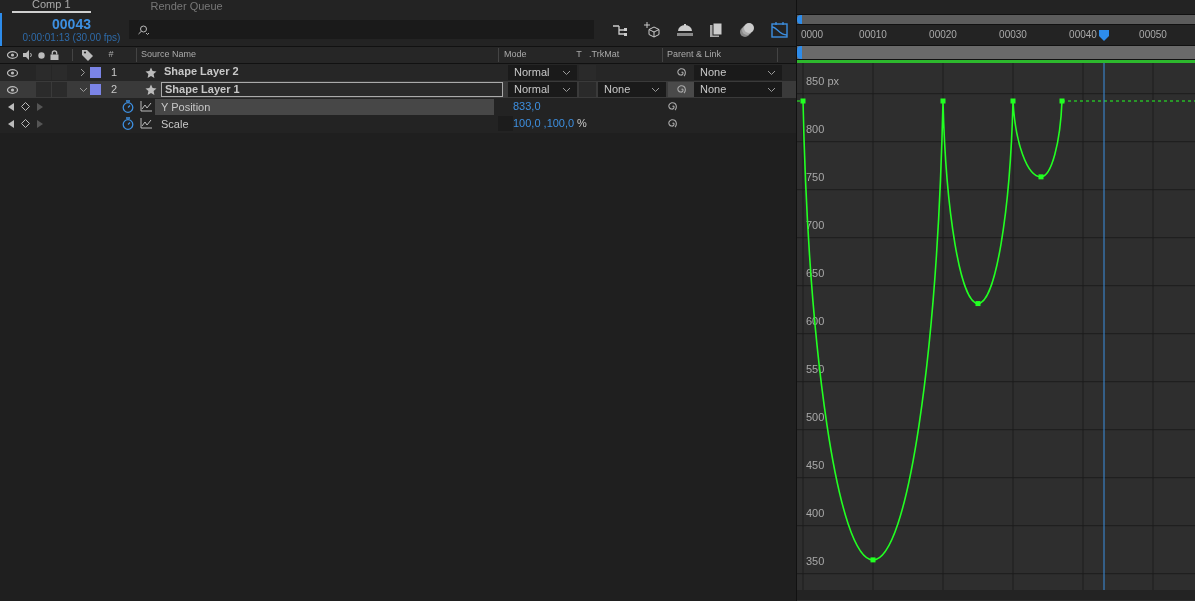  I want to click on speaker-icon, so click(28, 55).